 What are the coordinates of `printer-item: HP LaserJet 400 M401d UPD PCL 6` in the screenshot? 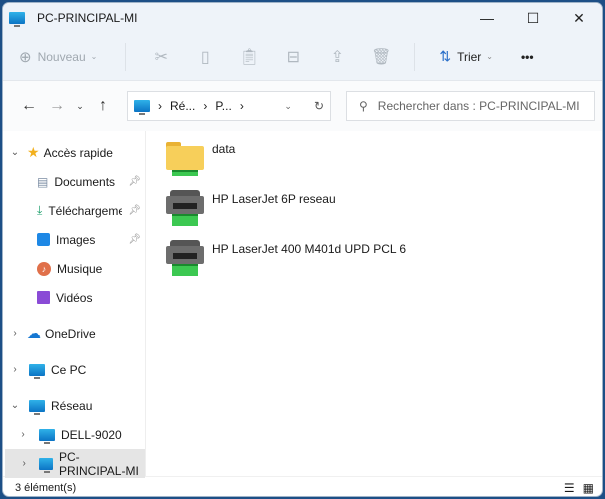 It's located at (384, 262).